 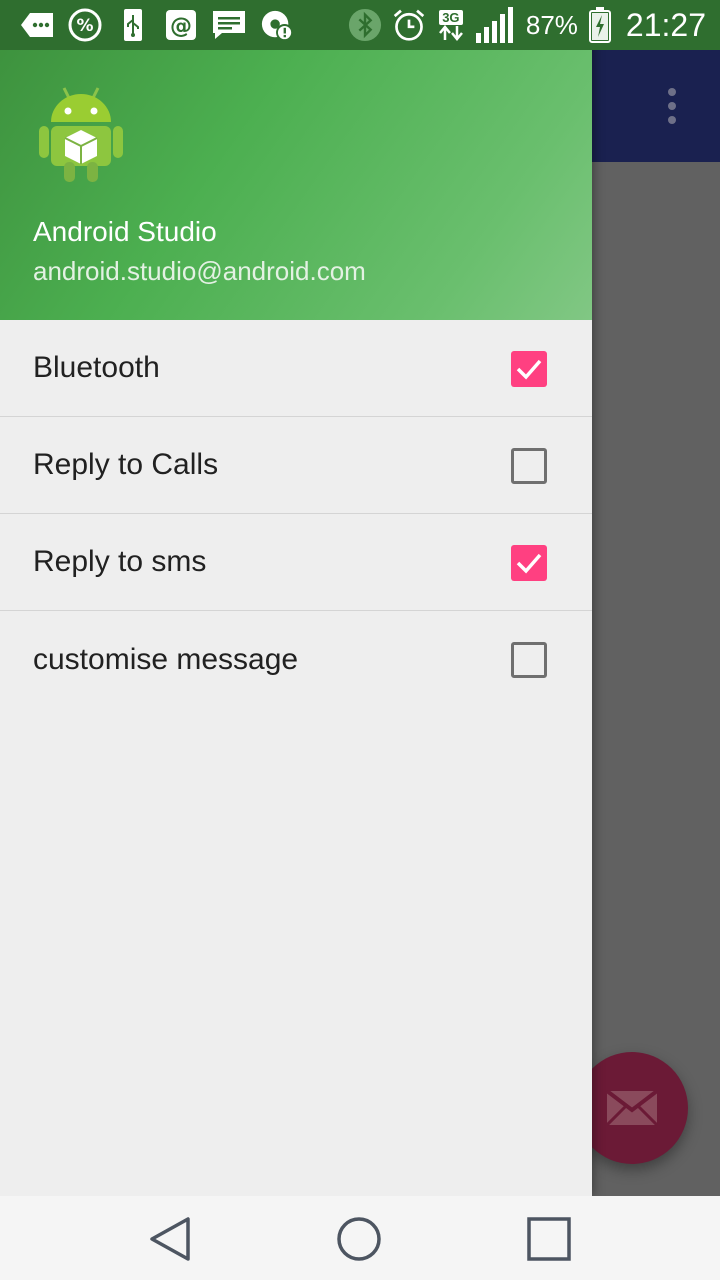 What do you see at coordinates (529, 466) in the screenshot?
I see `reply-to-calls-checkbox` at bounding box center [529, 466].